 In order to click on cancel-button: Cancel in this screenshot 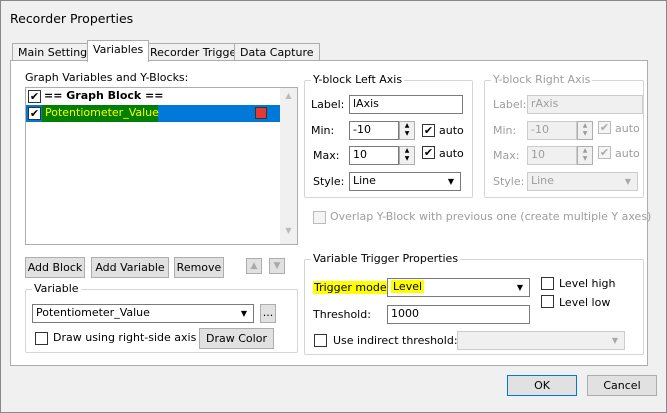, I will do `click(622, 385)`.